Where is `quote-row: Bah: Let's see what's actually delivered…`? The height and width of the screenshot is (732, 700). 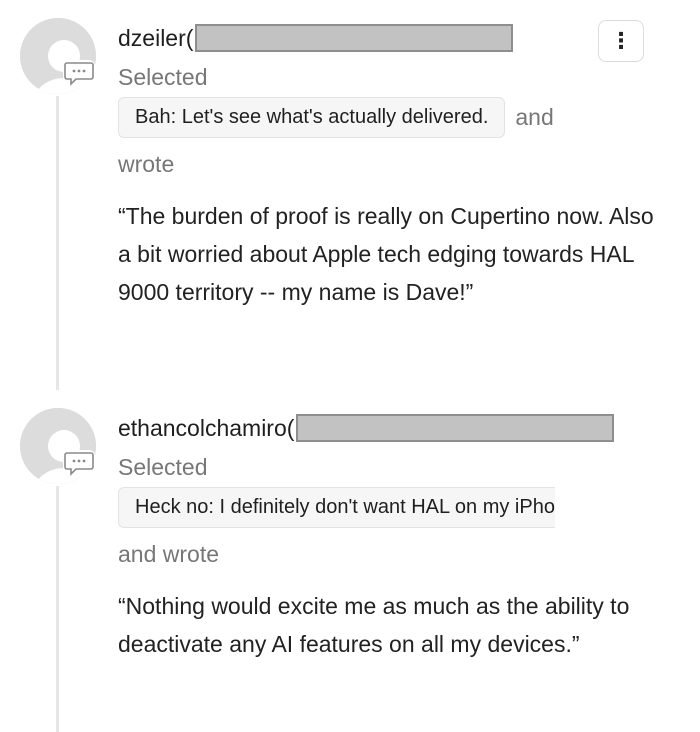 quote-row: Bah: Let's see what's actually delivered… is located at coordinates (336, 117).